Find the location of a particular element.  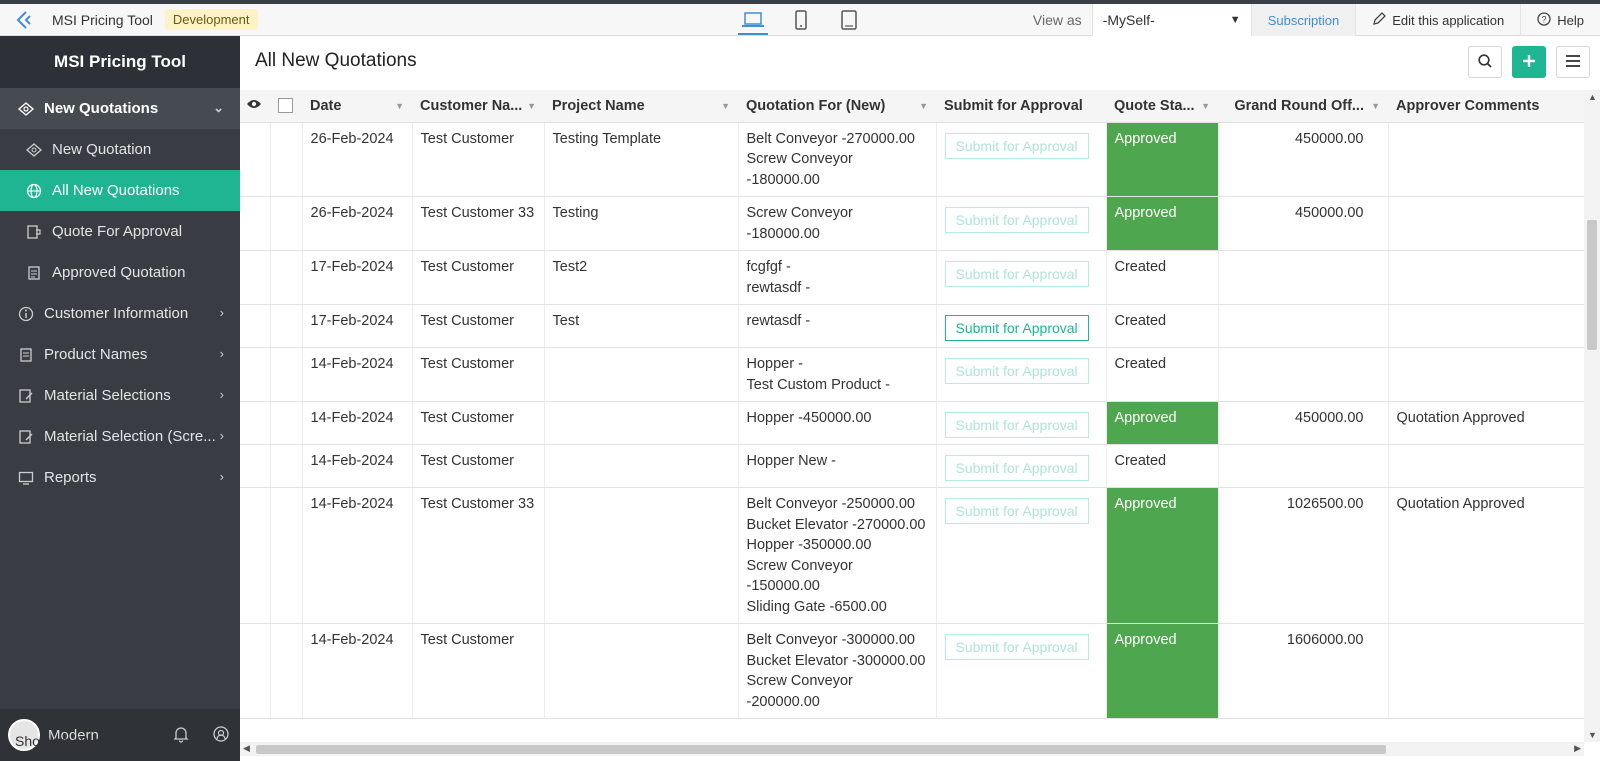

scroll-right-icon: ▶ is located at coordinates (1577, 748).